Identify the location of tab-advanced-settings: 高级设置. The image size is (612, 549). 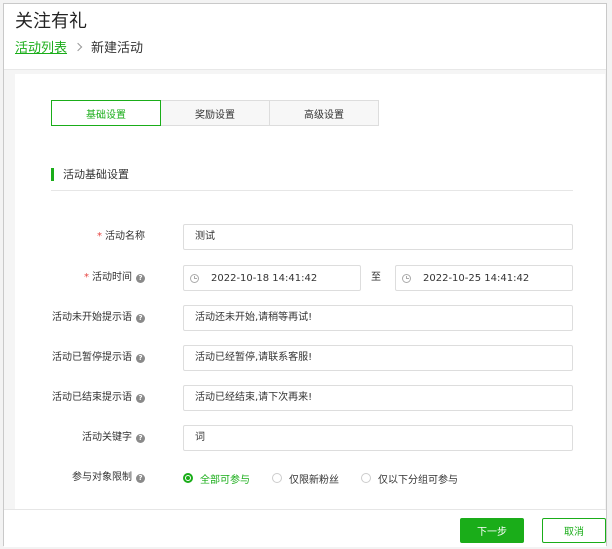
(324, 113).